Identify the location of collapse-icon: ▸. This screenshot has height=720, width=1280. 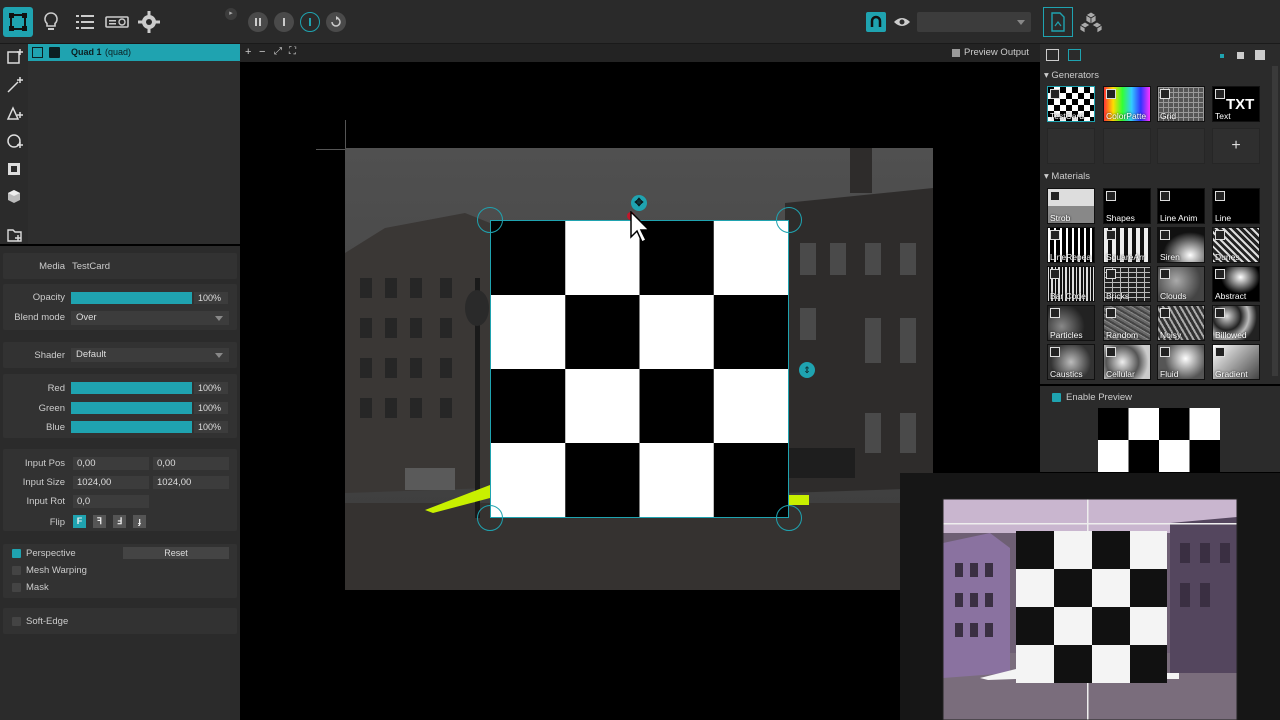
(231, 14).